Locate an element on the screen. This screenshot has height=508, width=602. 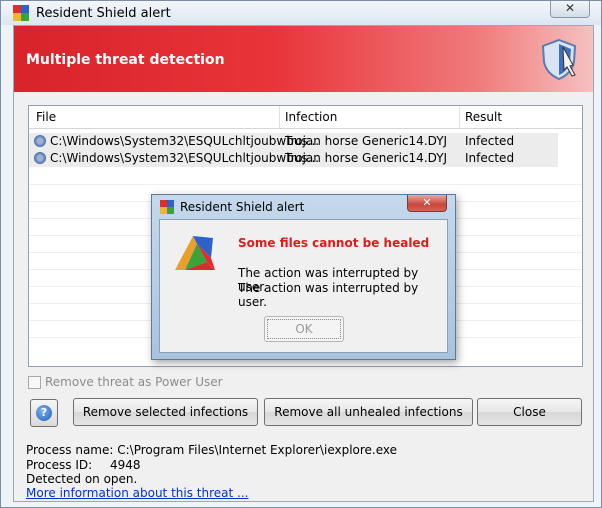
banner-title: Multiple threat detection is located at coordinates (125, 60).